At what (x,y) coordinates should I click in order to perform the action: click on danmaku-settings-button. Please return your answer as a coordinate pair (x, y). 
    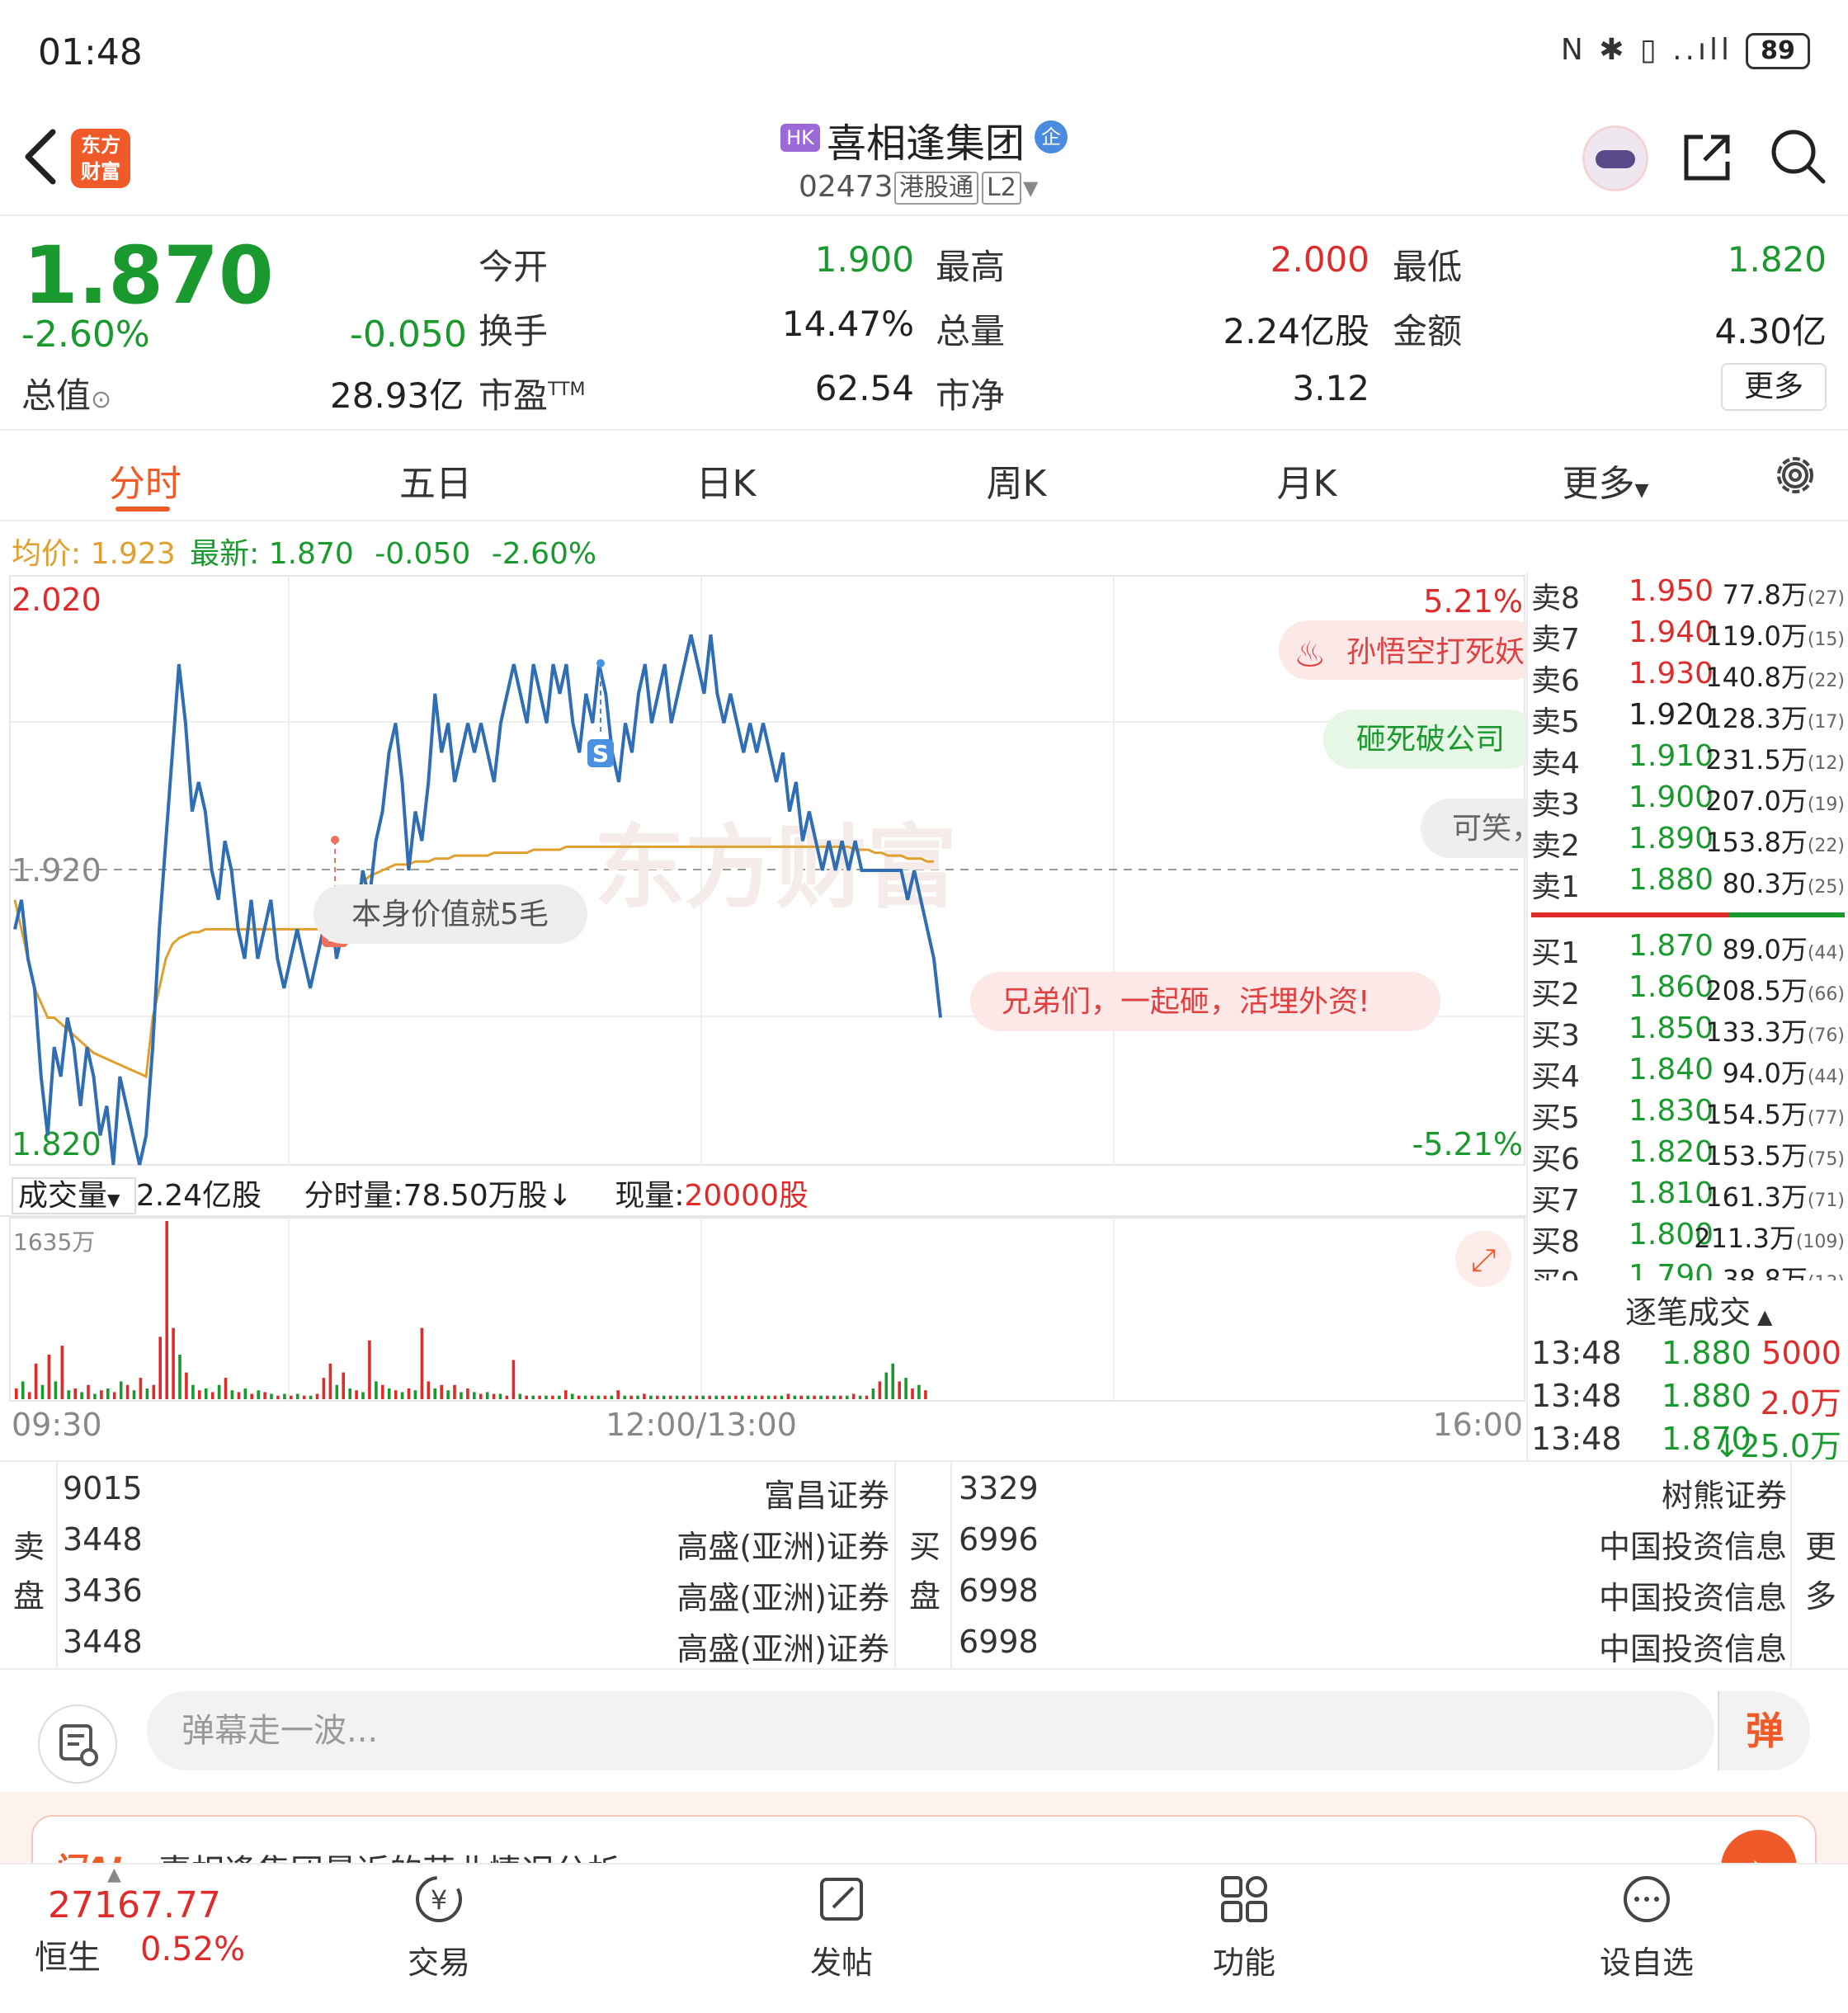
    Looking at the image, I should click on (77, 1744).